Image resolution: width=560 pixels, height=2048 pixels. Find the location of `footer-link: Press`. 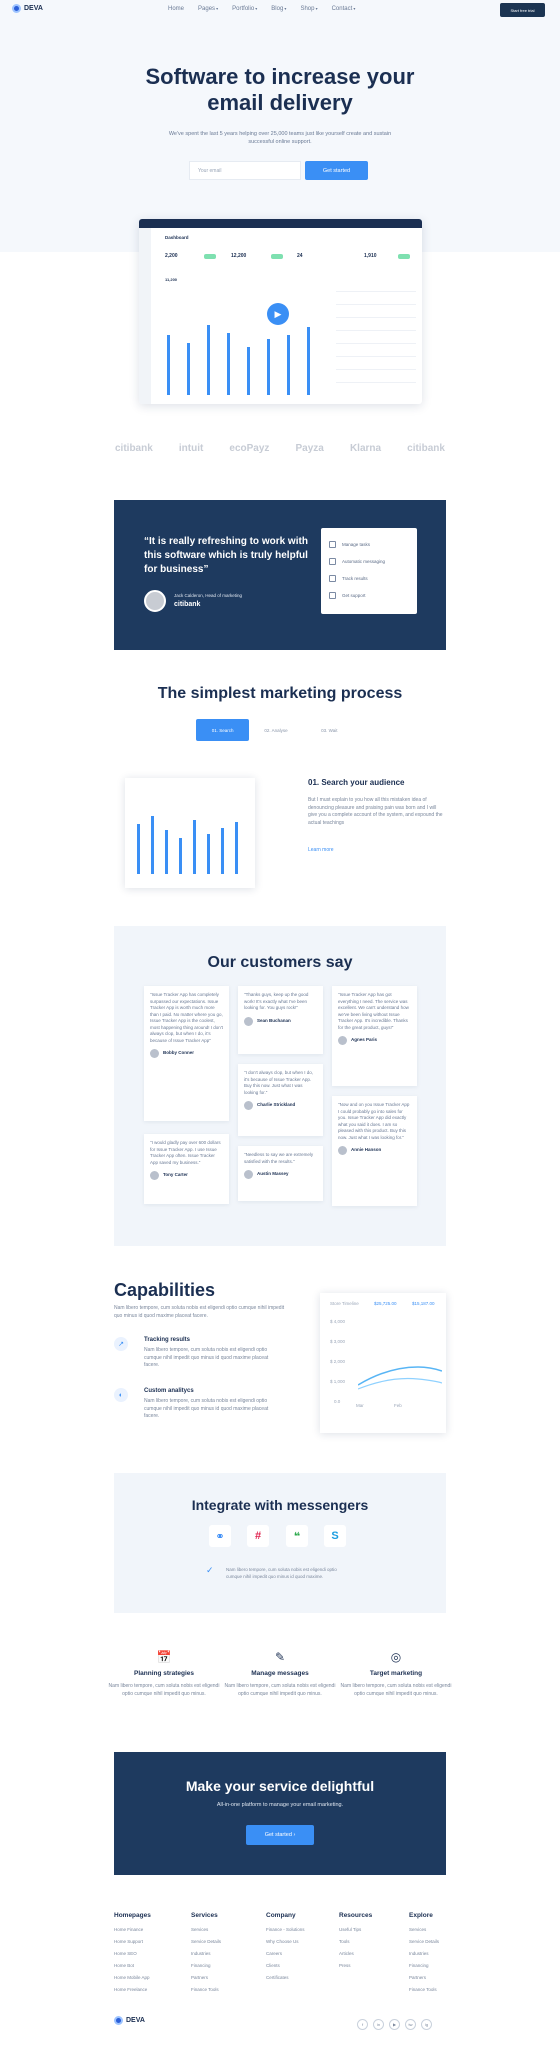

footer-link: Press is located at coordinates (374, 1969).